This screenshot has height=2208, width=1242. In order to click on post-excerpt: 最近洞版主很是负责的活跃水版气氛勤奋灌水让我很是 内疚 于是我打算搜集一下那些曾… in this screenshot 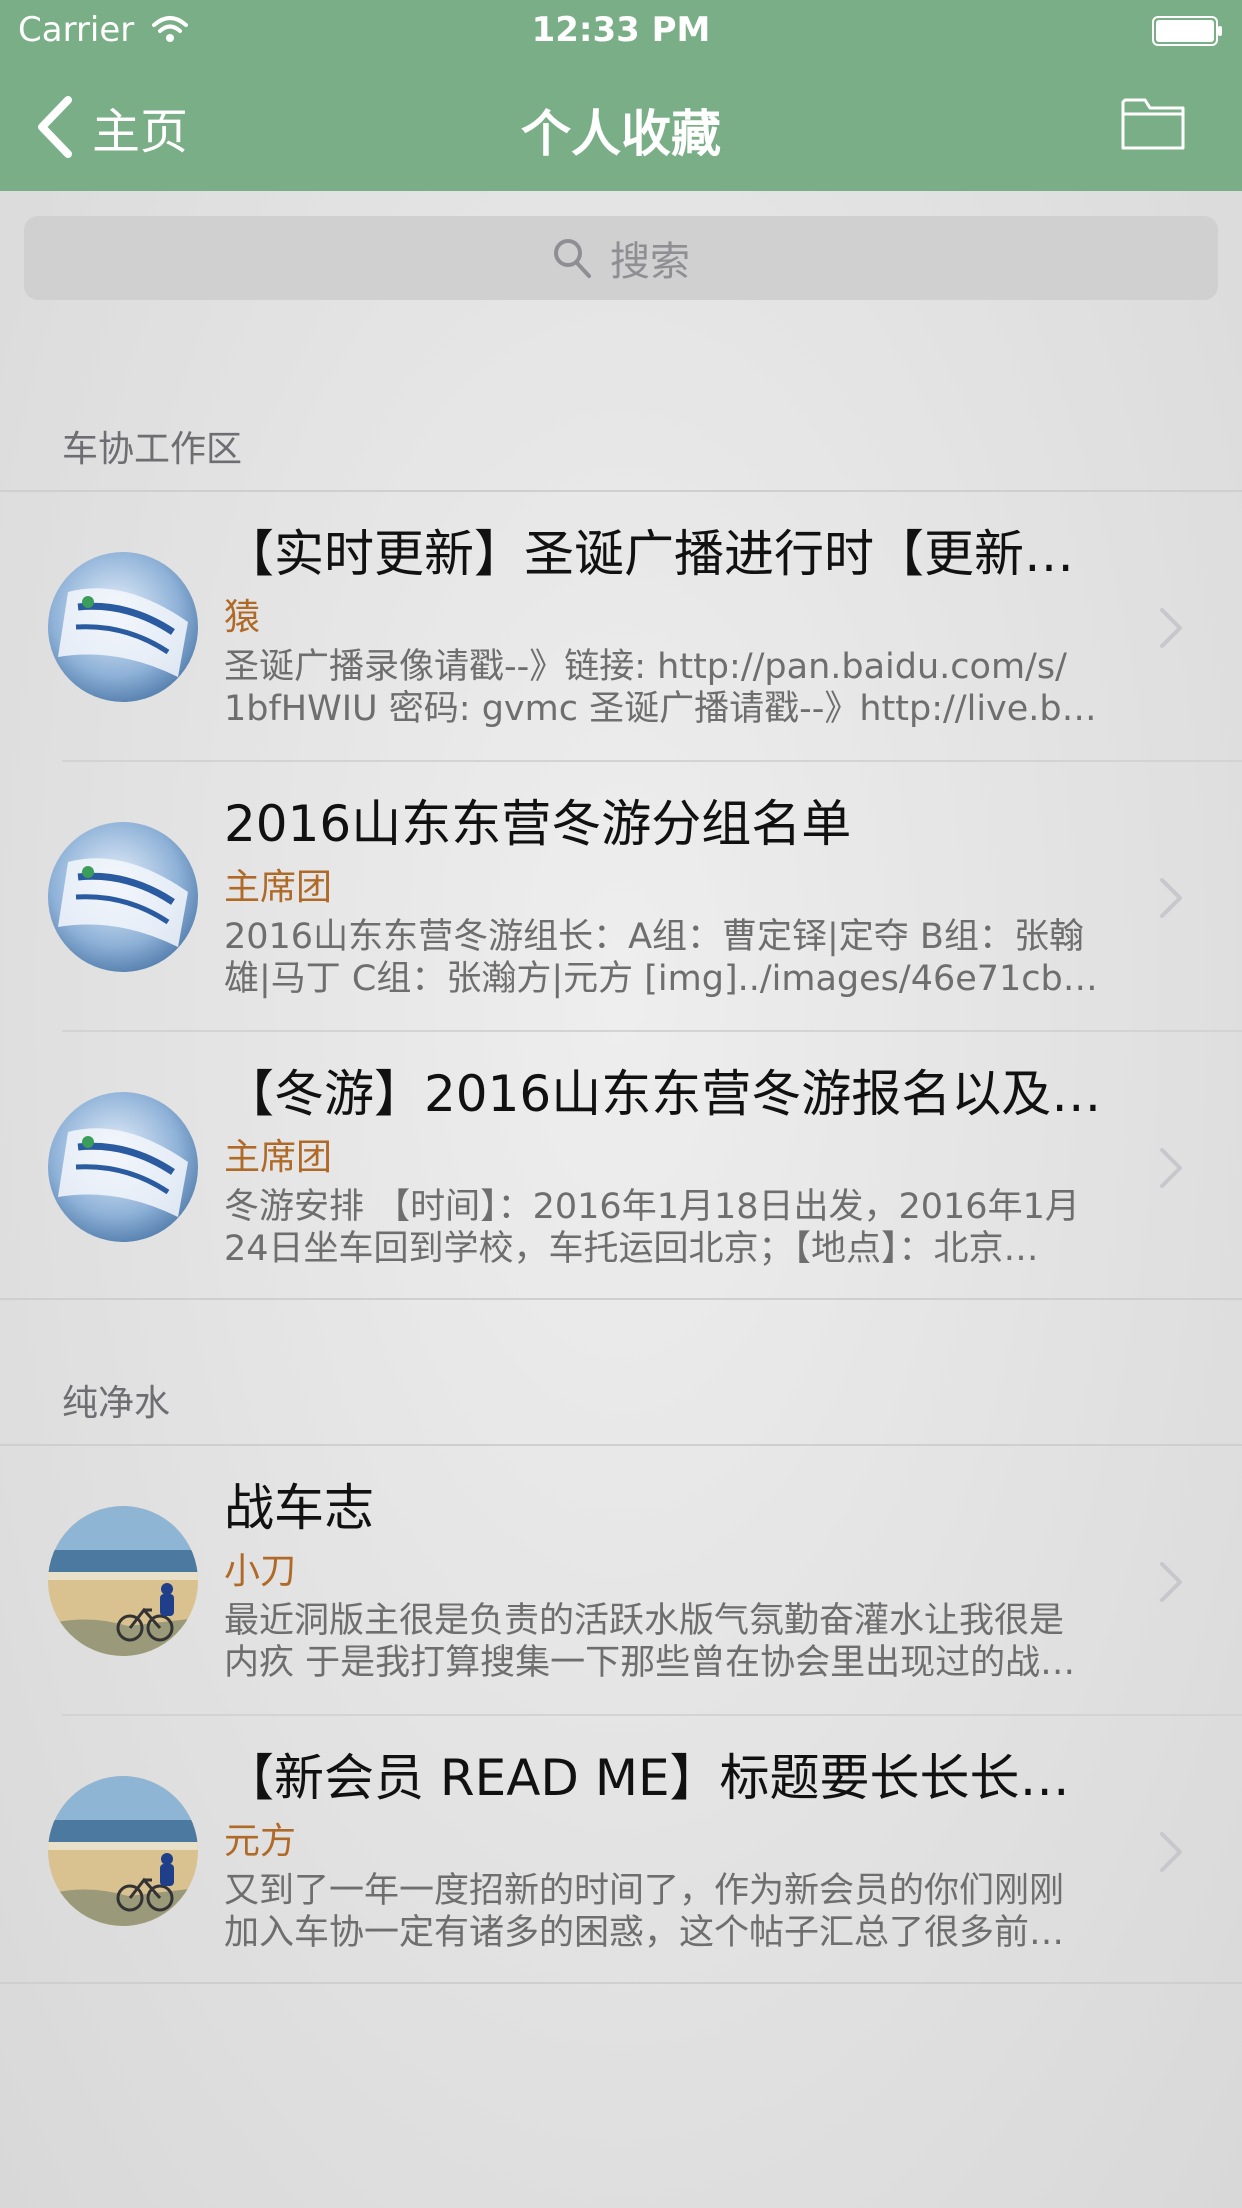, I will do `click(664, 1642)`.